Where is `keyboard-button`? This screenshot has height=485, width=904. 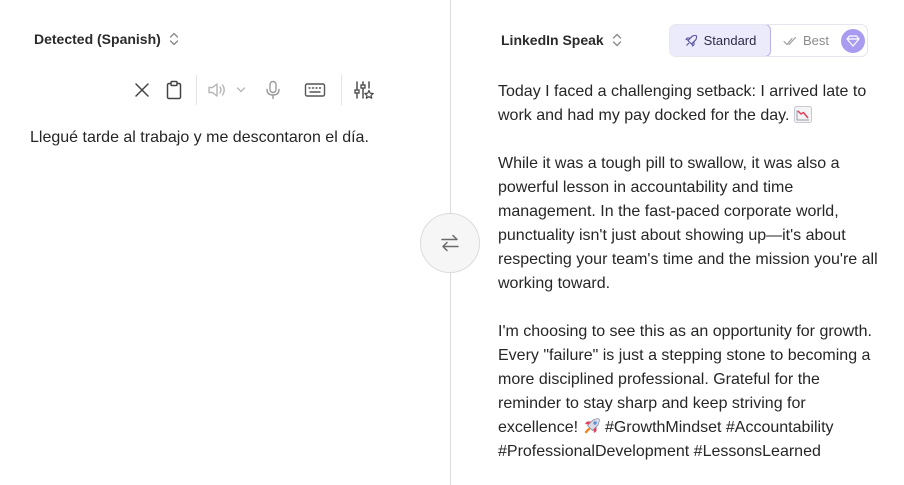
keyboard-button is located at coordinates (315, 90).